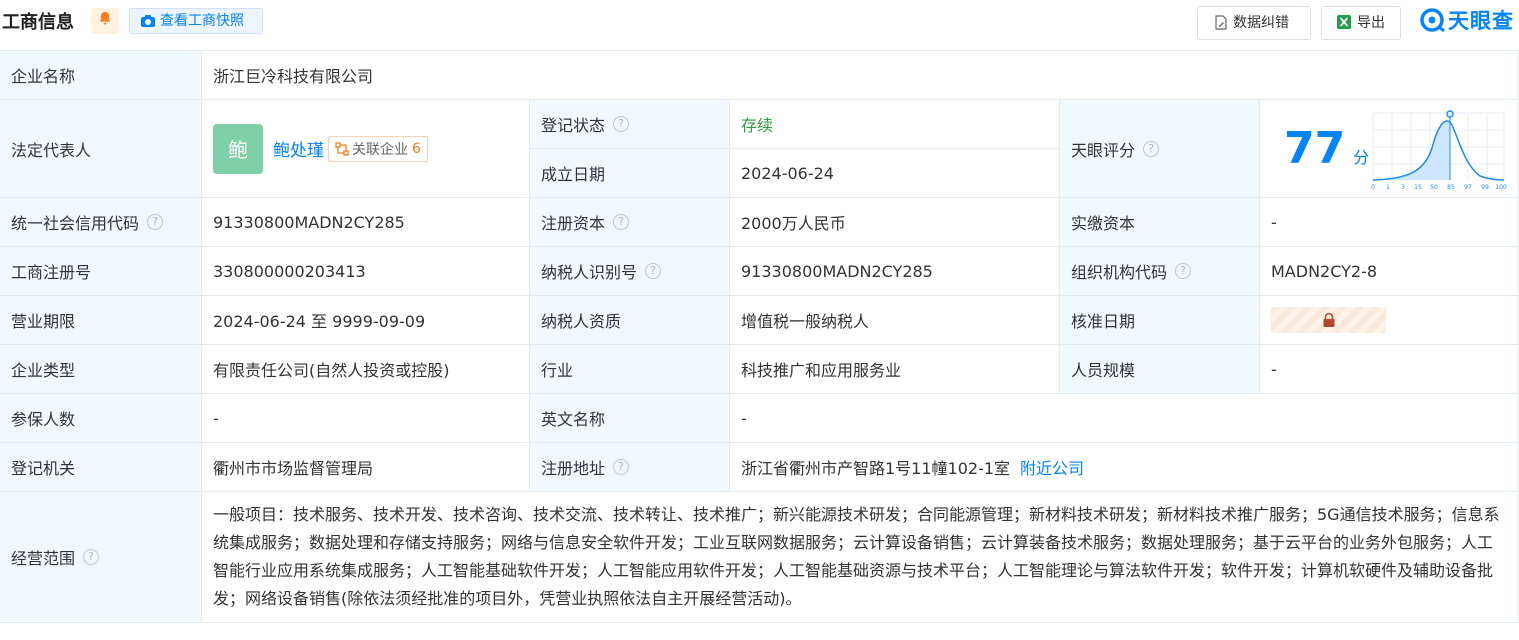 The width and height of the screenshot is (1519, 640). What do you see at coordinates (101, 271) in the screenshot?
I see `reg-no-label: 工商注册号` at bounding box center [101, 271].